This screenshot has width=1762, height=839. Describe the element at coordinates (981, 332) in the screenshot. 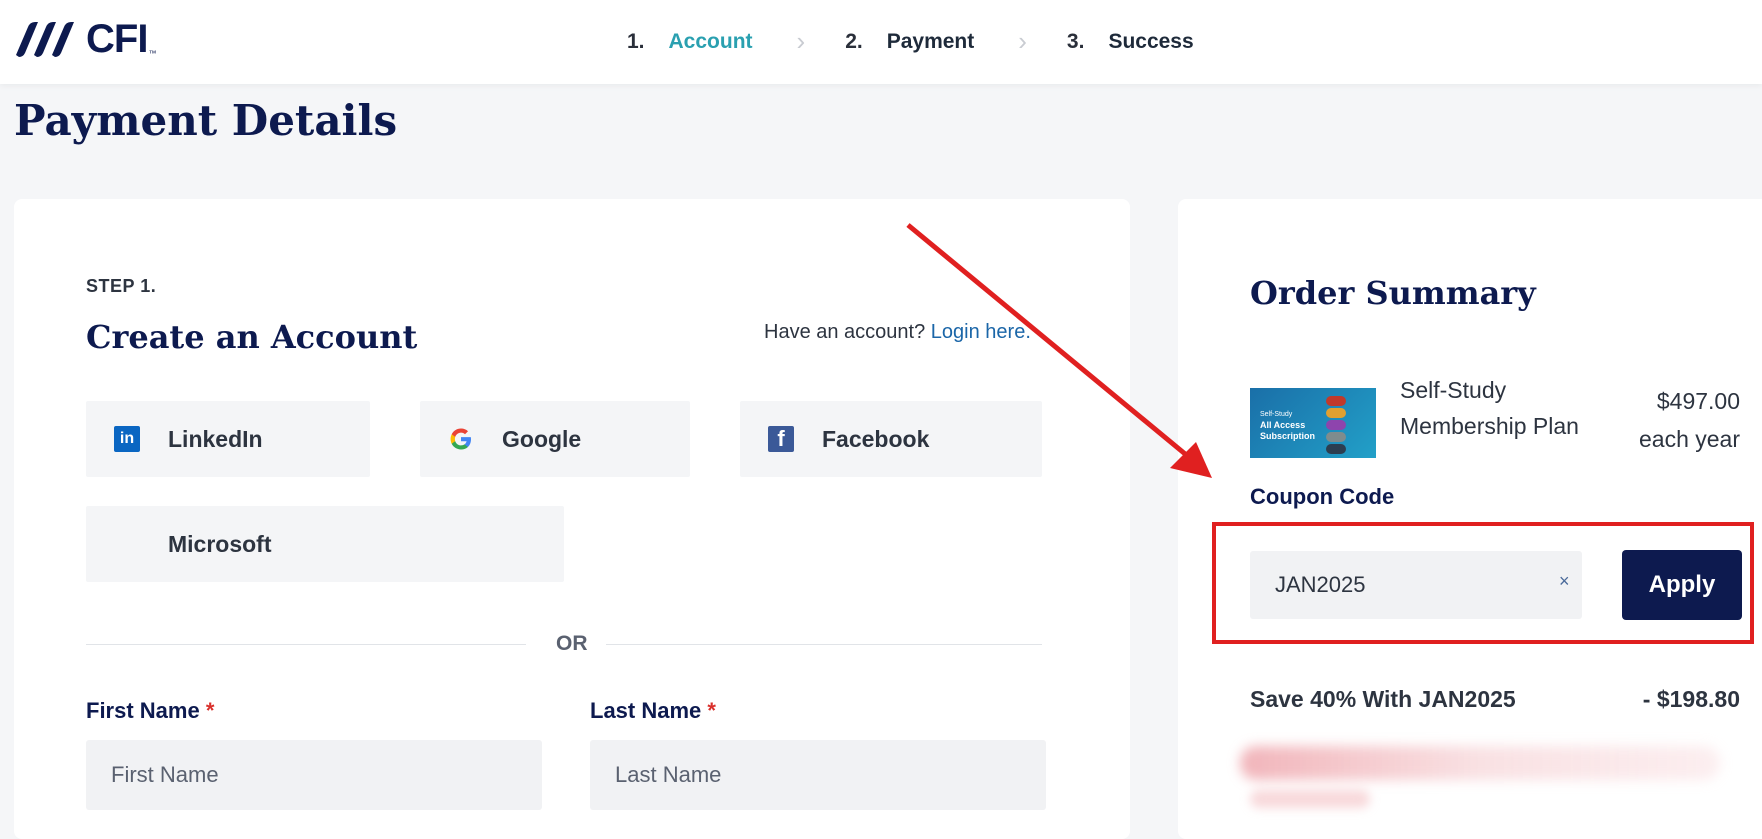

I see `login-link: Login here.` at that location.